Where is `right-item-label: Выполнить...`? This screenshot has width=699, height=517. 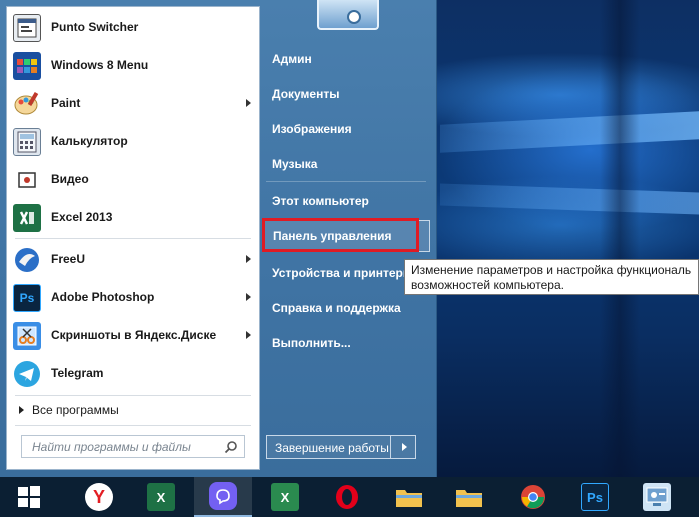
right-item-label: Выполнить... is located at coordinates (311, 343).